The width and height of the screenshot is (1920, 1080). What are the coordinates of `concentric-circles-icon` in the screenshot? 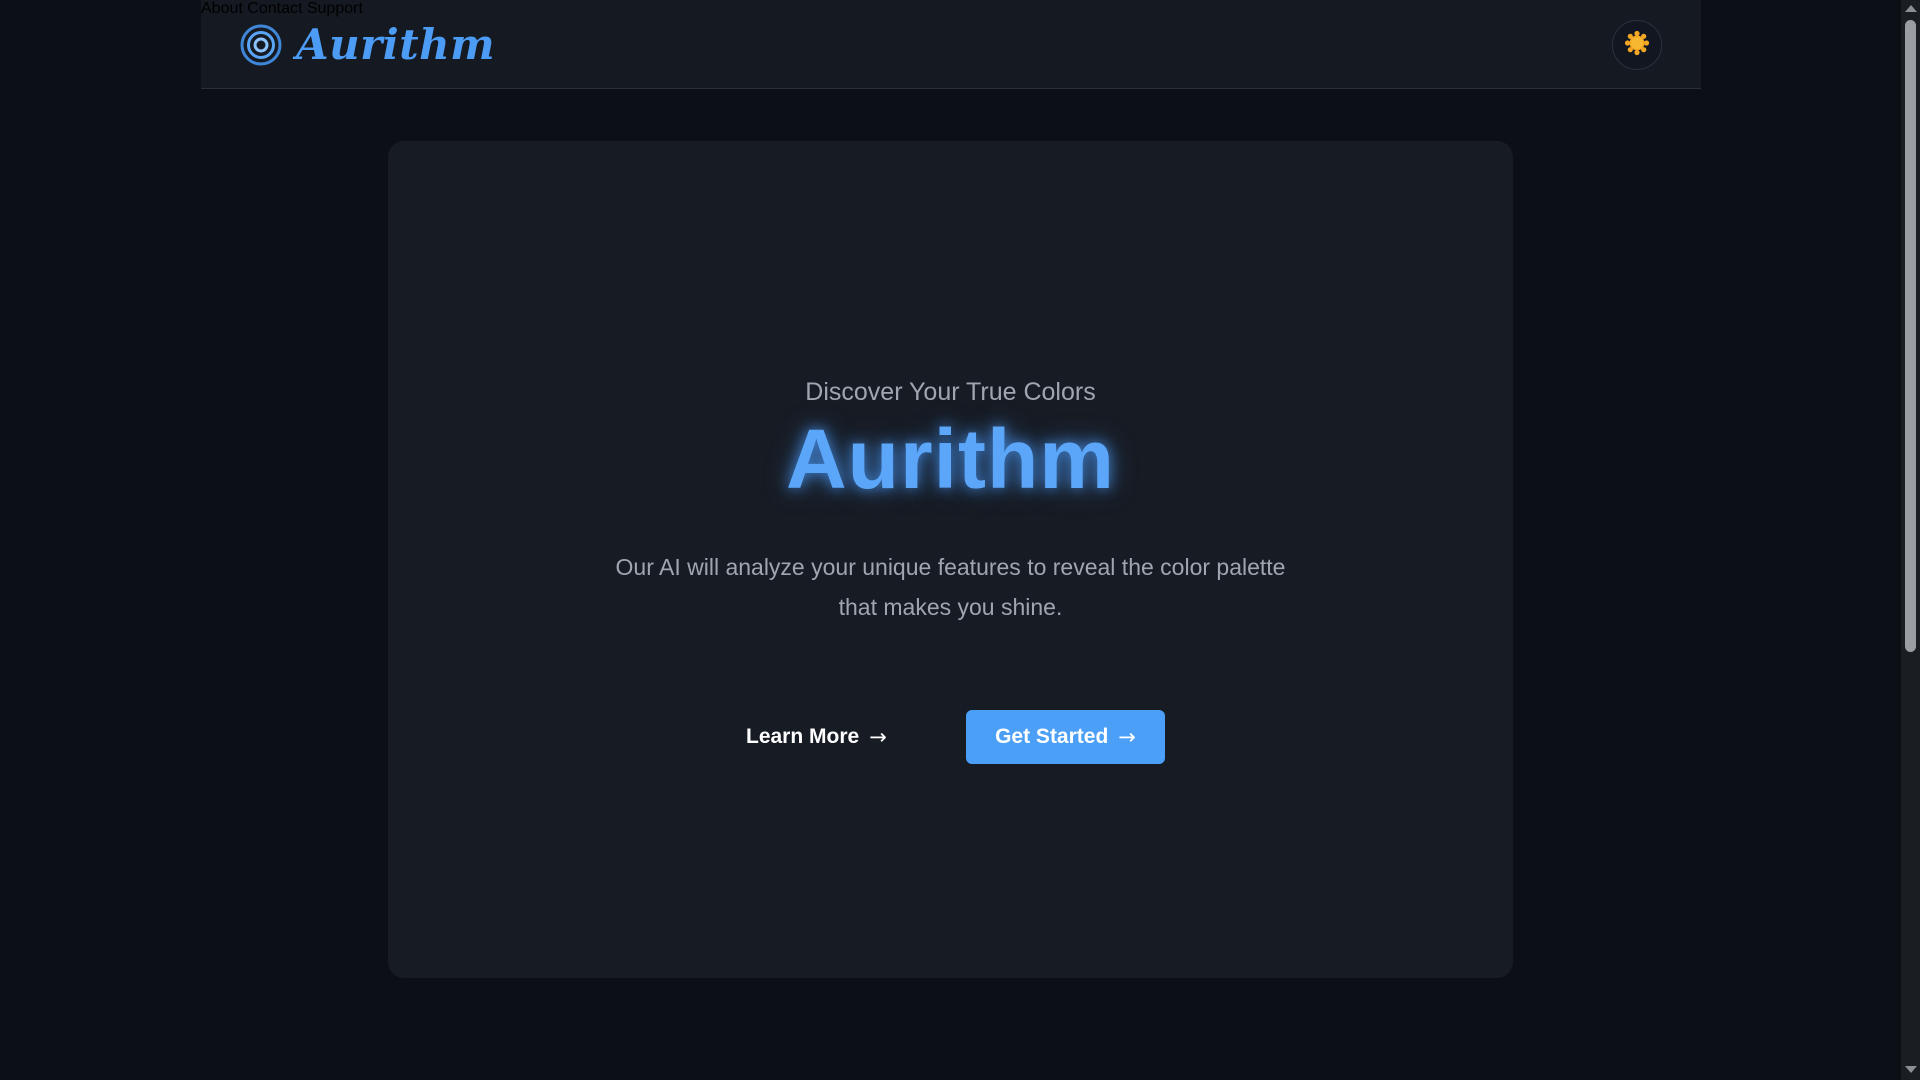 It's located at (261, 45).